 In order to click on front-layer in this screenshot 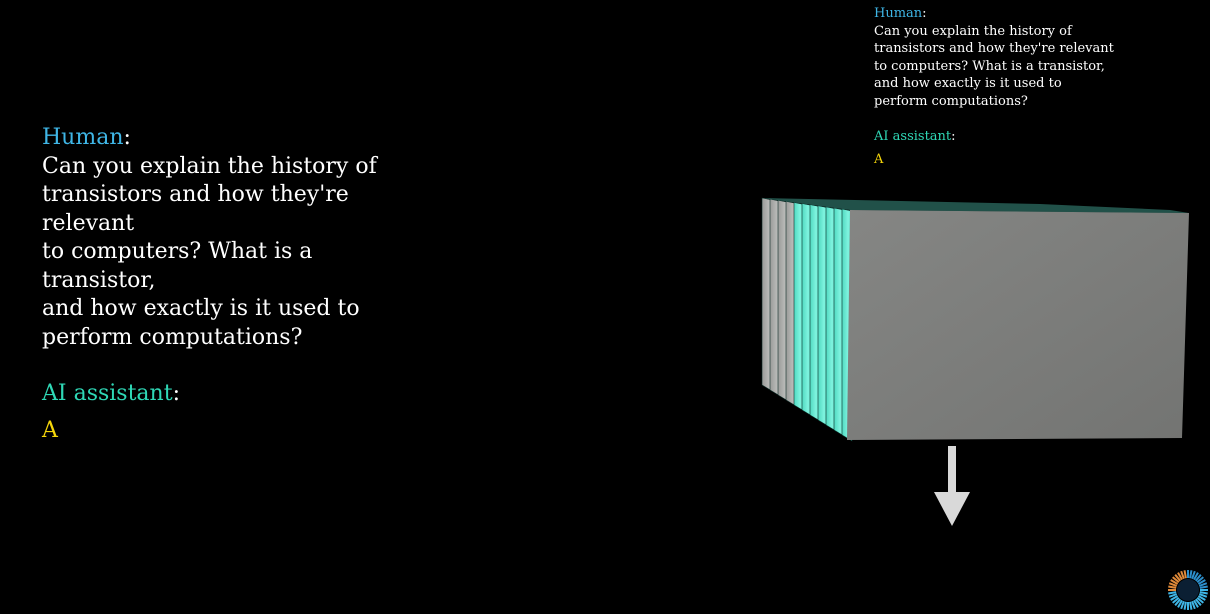, I will do `click(1018, 325)`.